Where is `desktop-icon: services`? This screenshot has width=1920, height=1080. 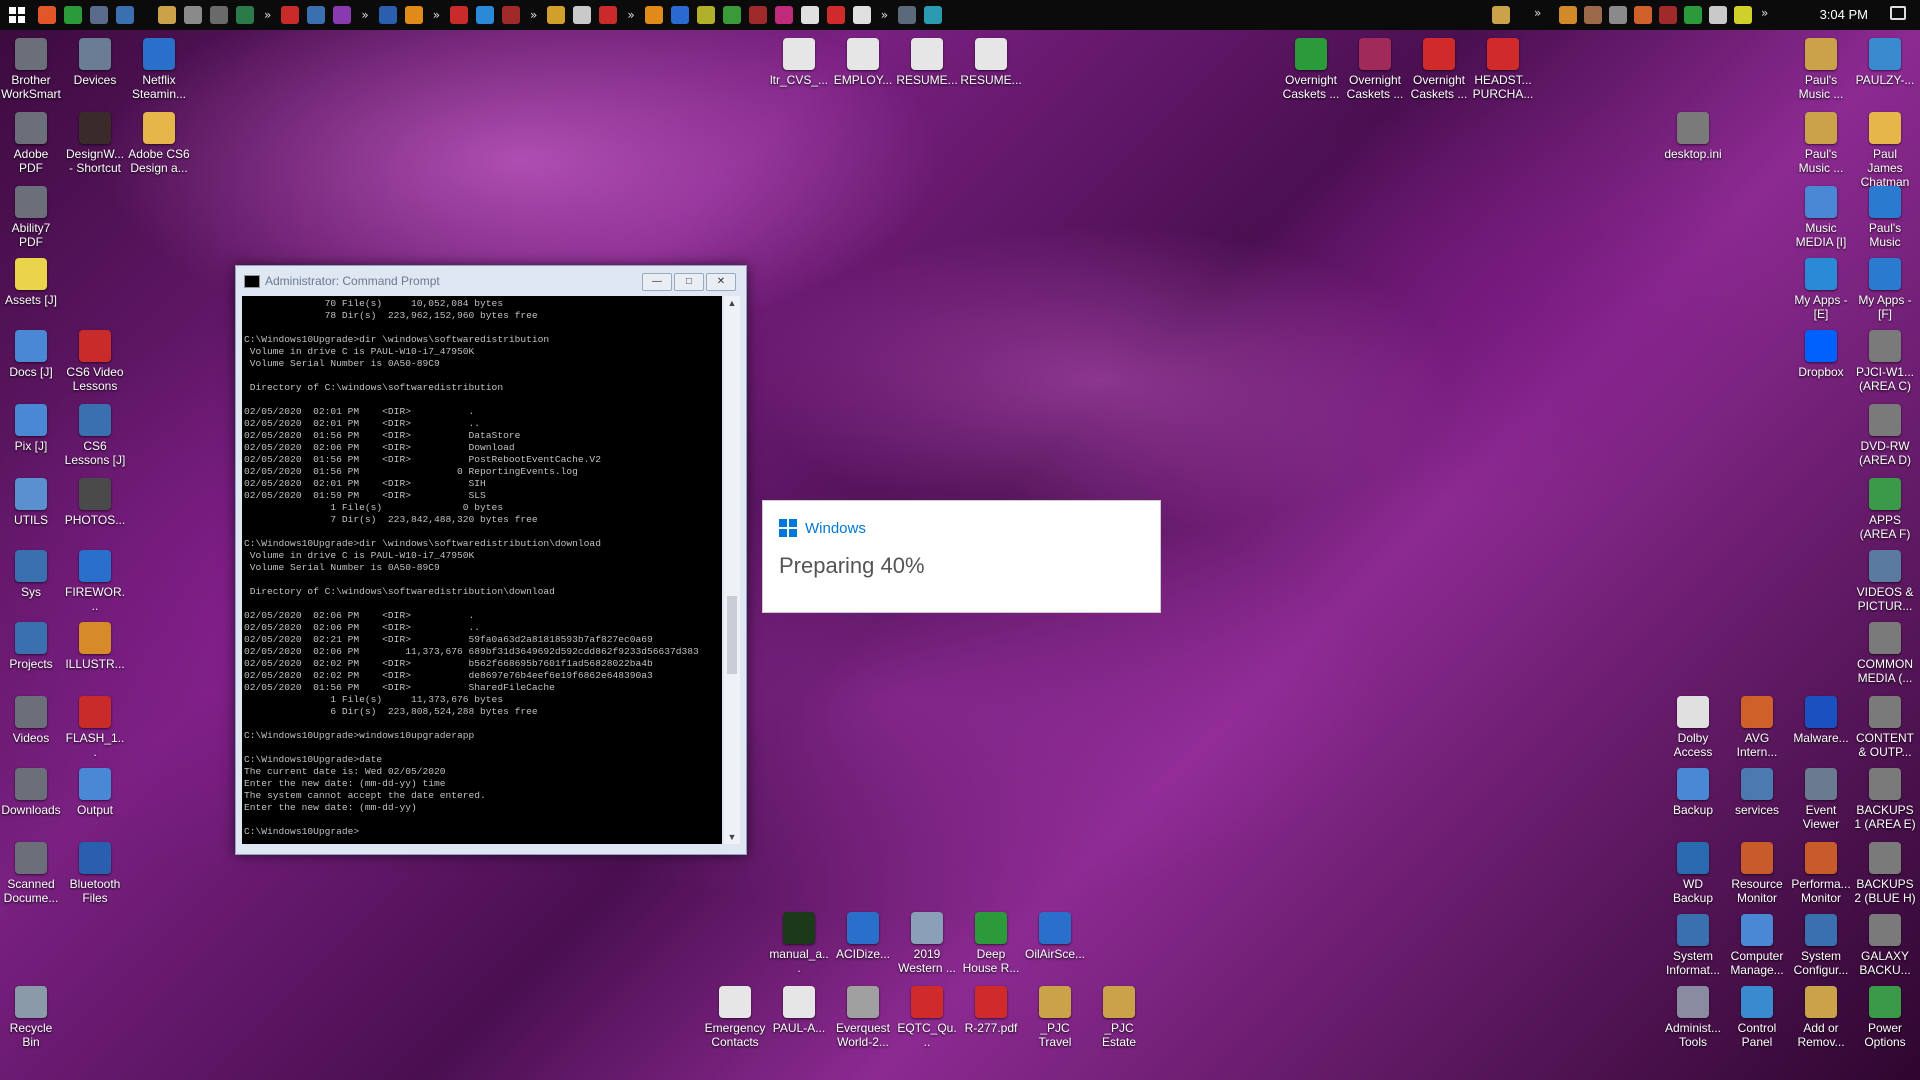
desktop-icon: services is located at coordinates (1757, 792).